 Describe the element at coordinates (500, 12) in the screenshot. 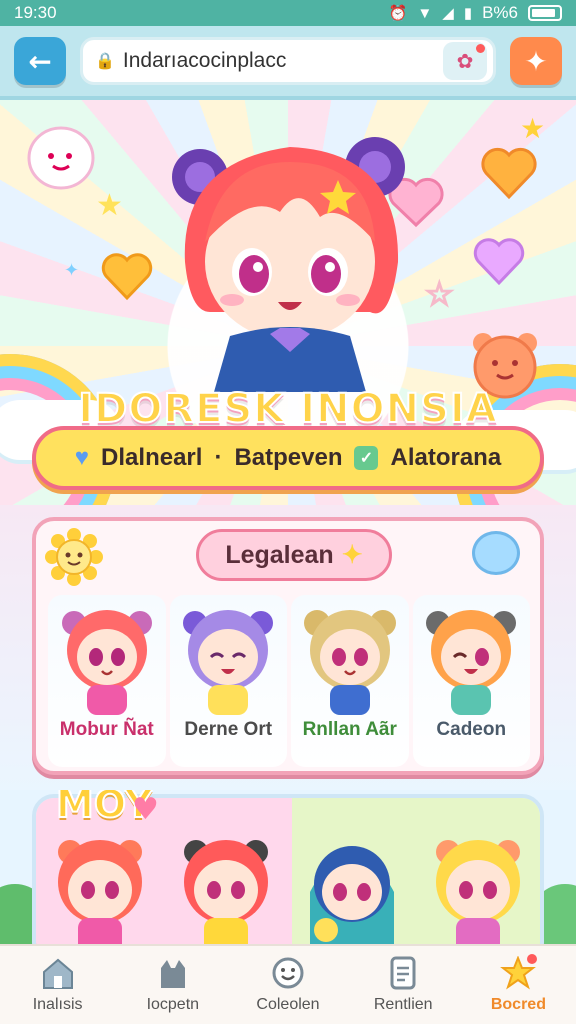

I see `network-text: B%6` at that location.